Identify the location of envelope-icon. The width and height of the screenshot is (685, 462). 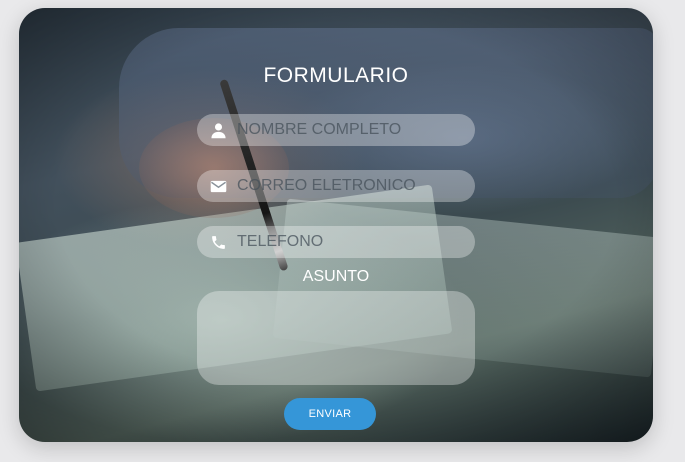
(218, 186).